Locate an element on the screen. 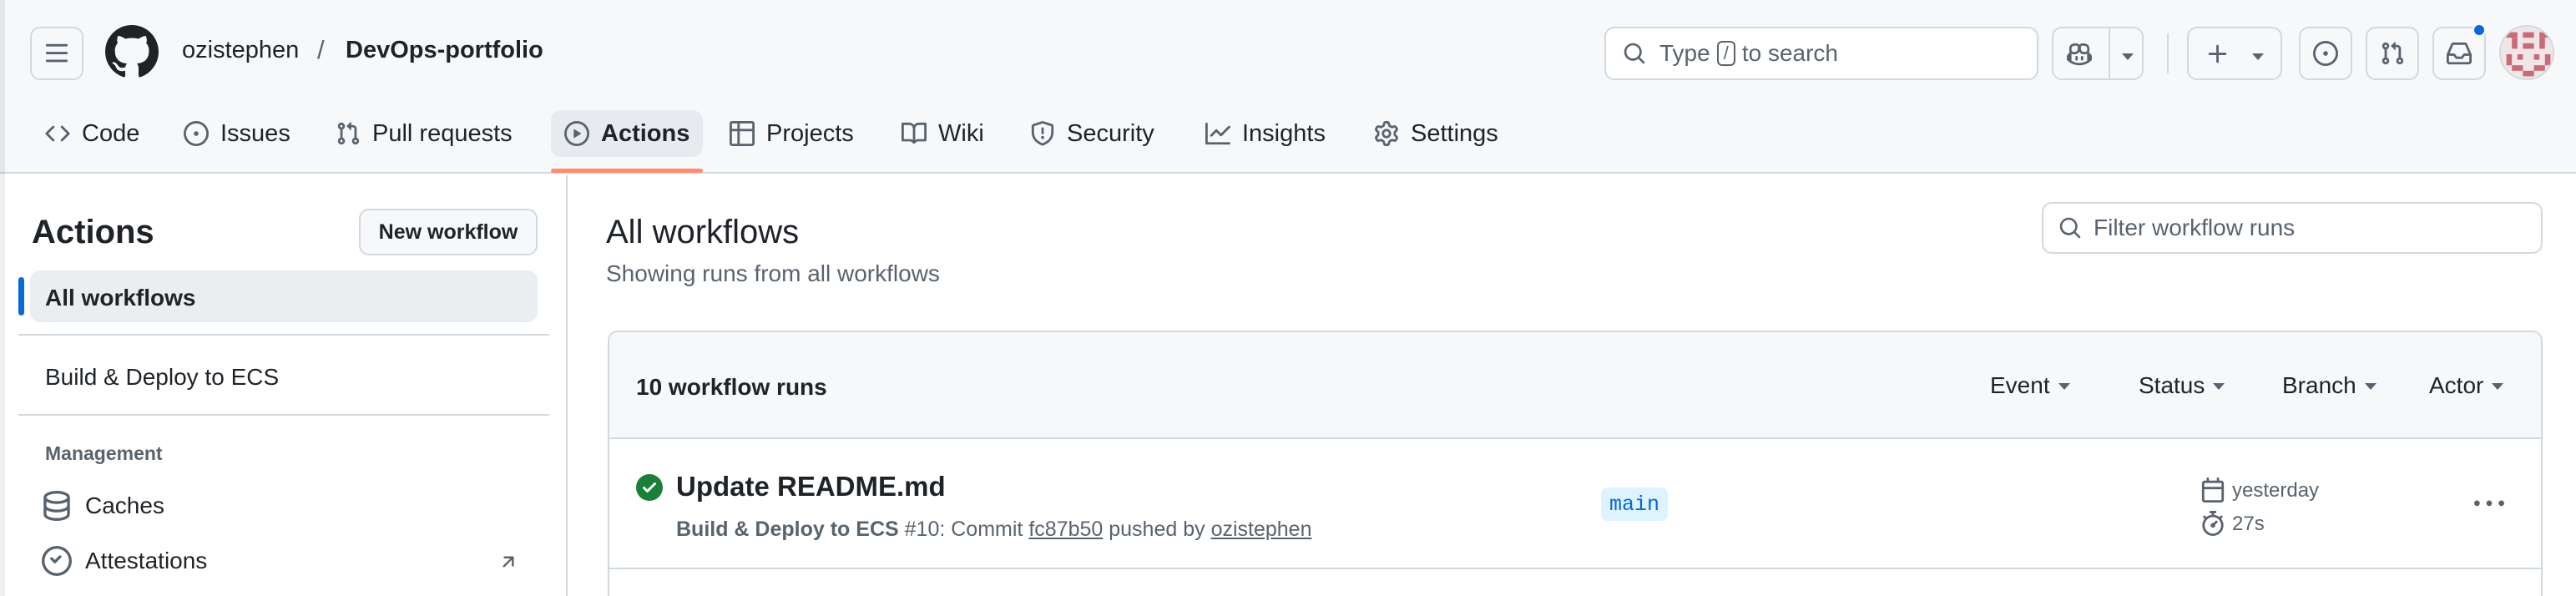 Image resolution: width=2576 pixels, height=596 pixels. filter-placeholder: Filter workflow runs is located at coordinates (2195, 228).